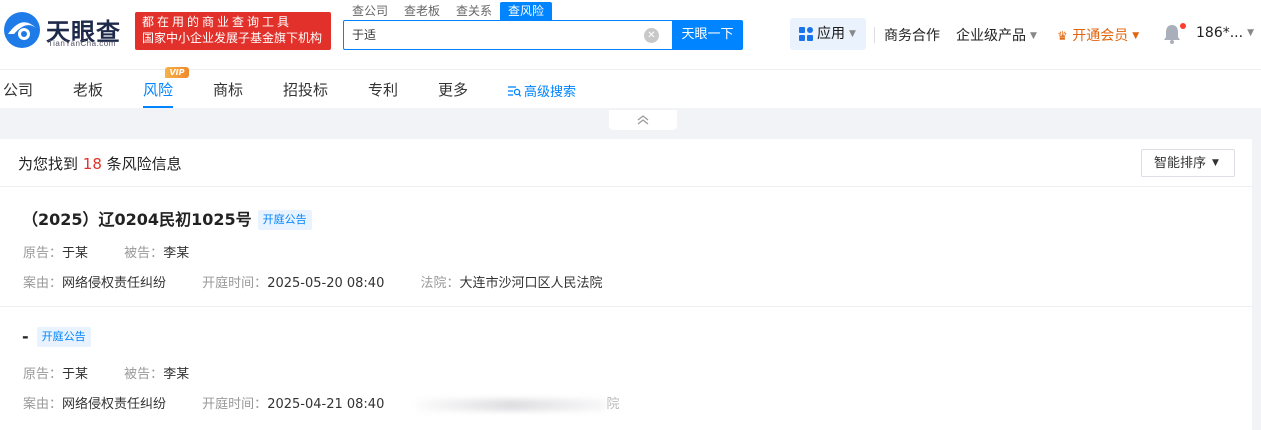  What do you see at coordinates (453, 89) in the screenshot?
I see `tab-more: 更多` at bounding box center [453, 89].